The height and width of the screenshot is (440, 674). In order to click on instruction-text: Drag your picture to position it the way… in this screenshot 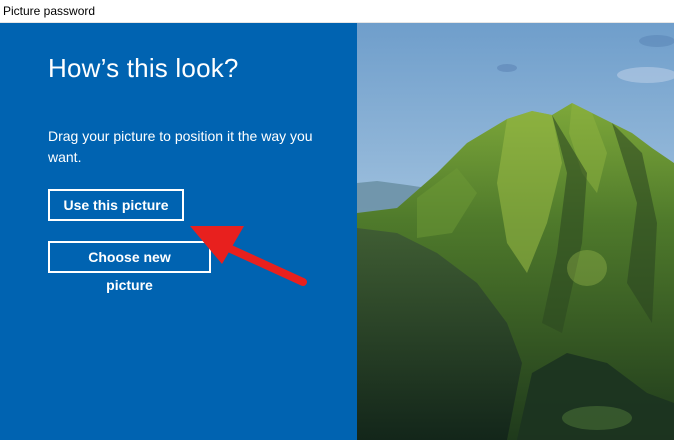, I will do `click(180, 146)`.